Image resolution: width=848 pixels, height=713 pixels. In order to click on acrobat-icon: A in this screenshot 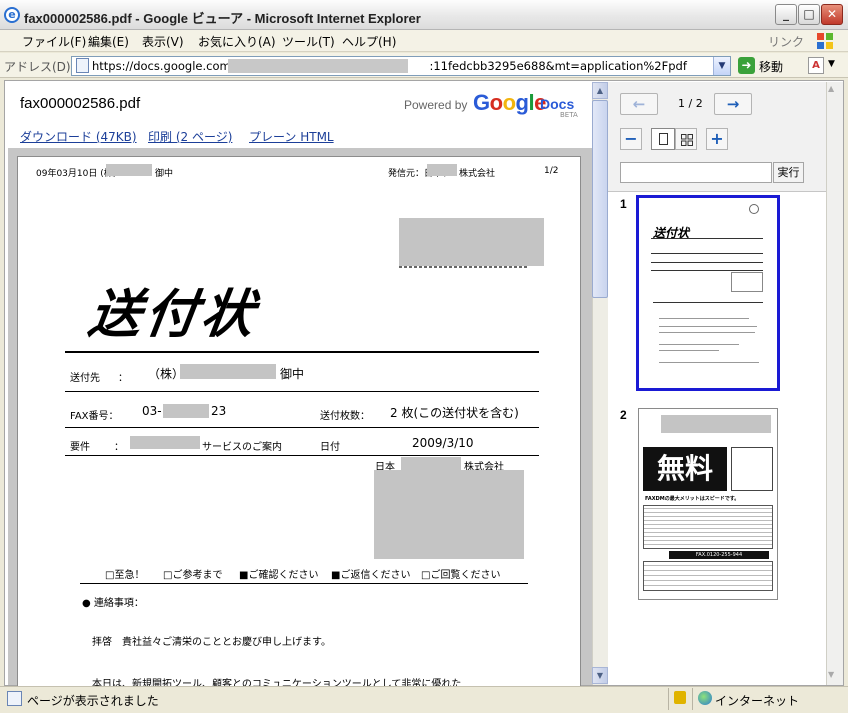, I will do `click(816, 65)`.